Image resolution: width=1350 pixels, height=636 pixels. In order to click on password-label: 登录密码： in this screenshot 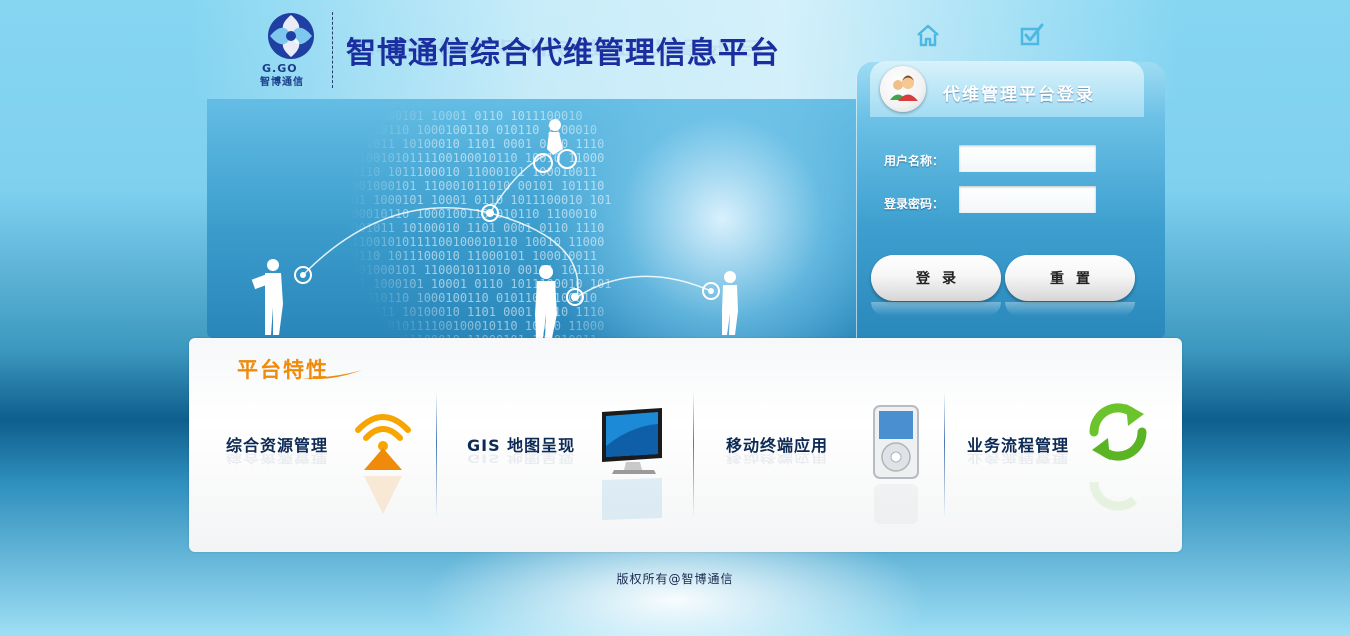, I will do `click(914, 204)`.